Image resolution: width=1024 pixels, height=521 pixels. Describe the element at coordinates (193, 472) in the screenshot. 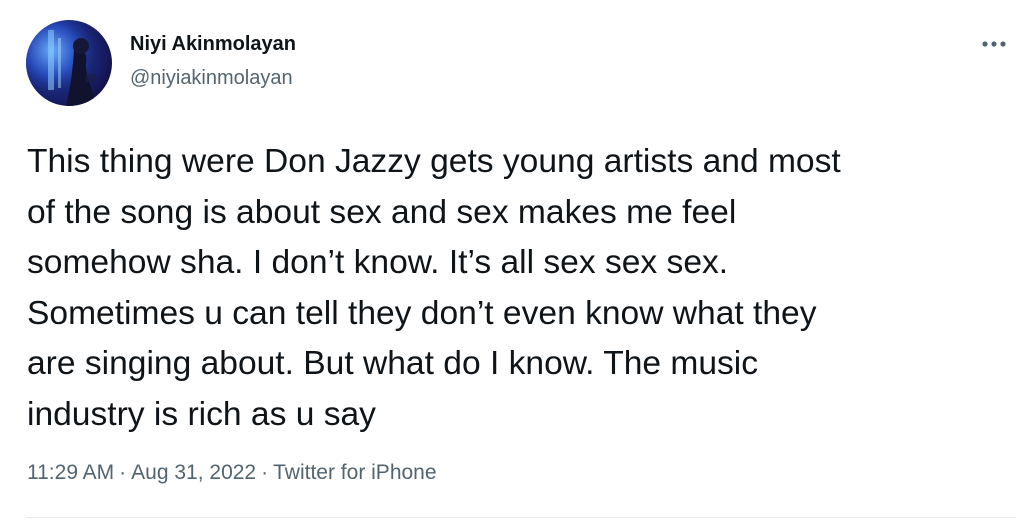

I see `tweet-date: Aug 31, 2022` at that location.